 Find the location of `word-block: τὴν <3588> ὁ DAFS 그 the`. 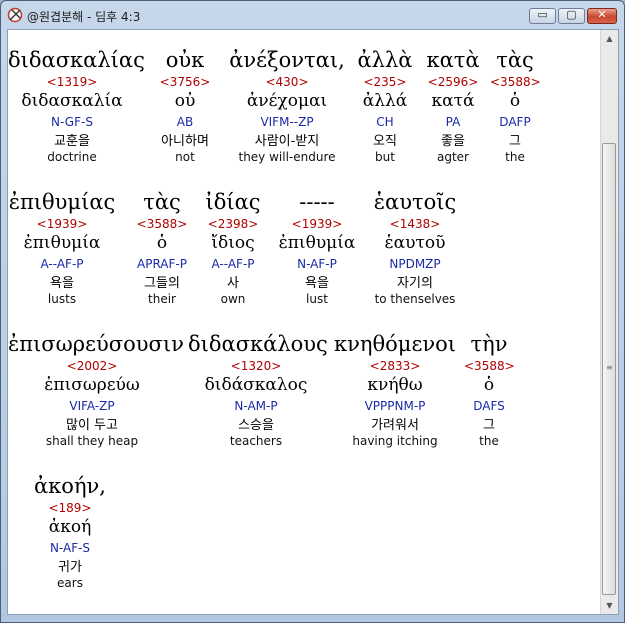

word-block: τὴν <3588> ὁ DAFS 그 the is located at coordinates (489, 390).